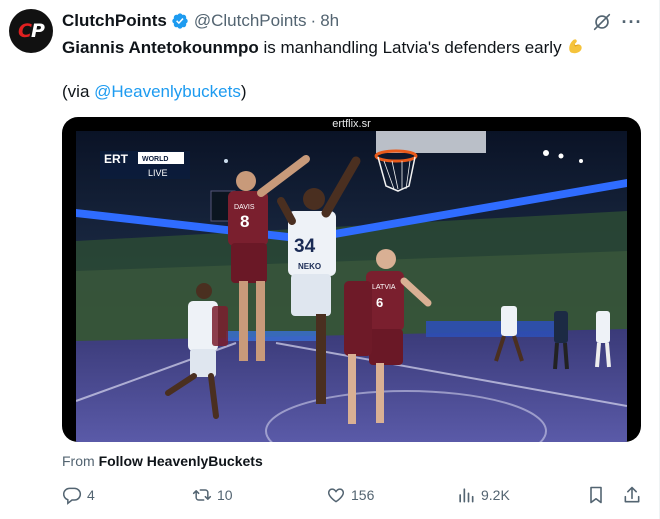 The height and width of the screenshot is (519, 660). Describe the element at coordinates (379, 302) in the screenshot. I see `jersey-number-right: 6` at that location.